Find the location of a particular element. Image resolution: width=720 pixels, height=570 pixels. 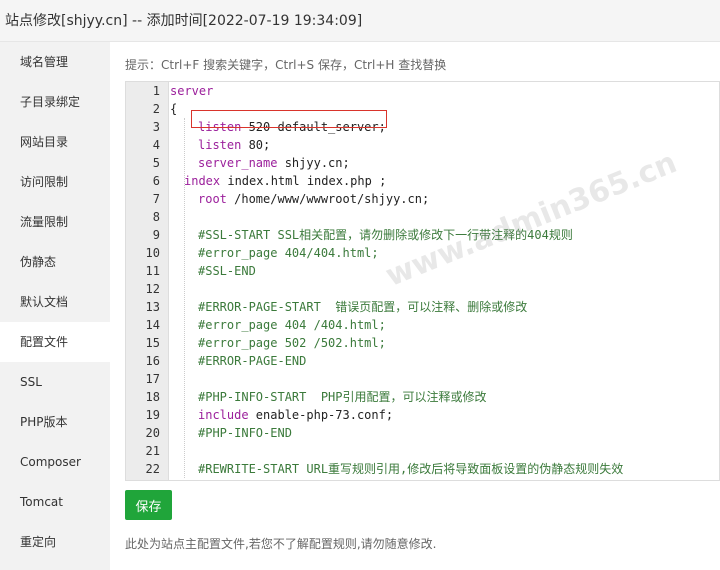

code-keyword: server_name is located at coordinates (238, 163).